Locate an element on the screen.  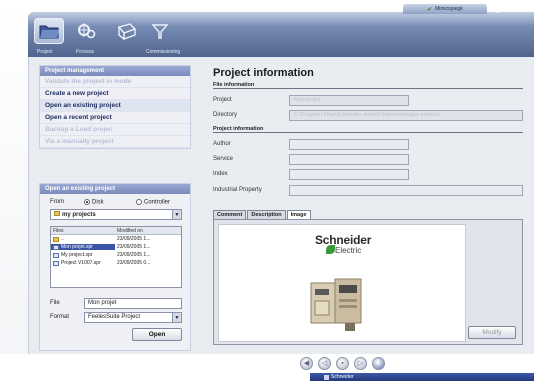
info-tabs: Comment Description Image is located at coordinates (262, 214).